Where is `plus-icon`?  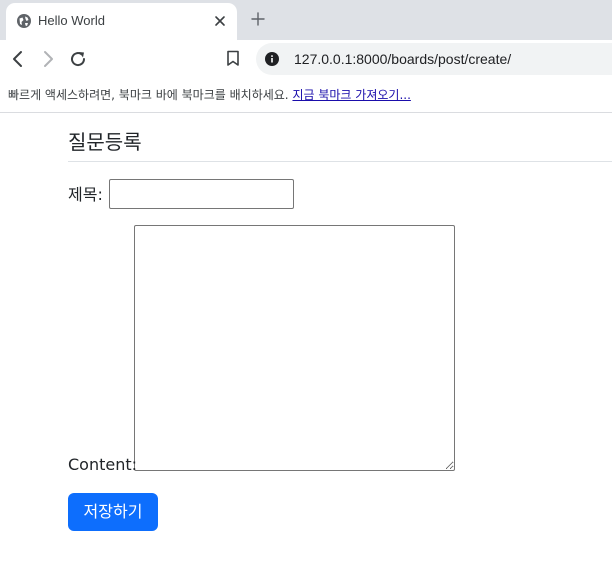 plus-icon is located at coordinates (258, 19).